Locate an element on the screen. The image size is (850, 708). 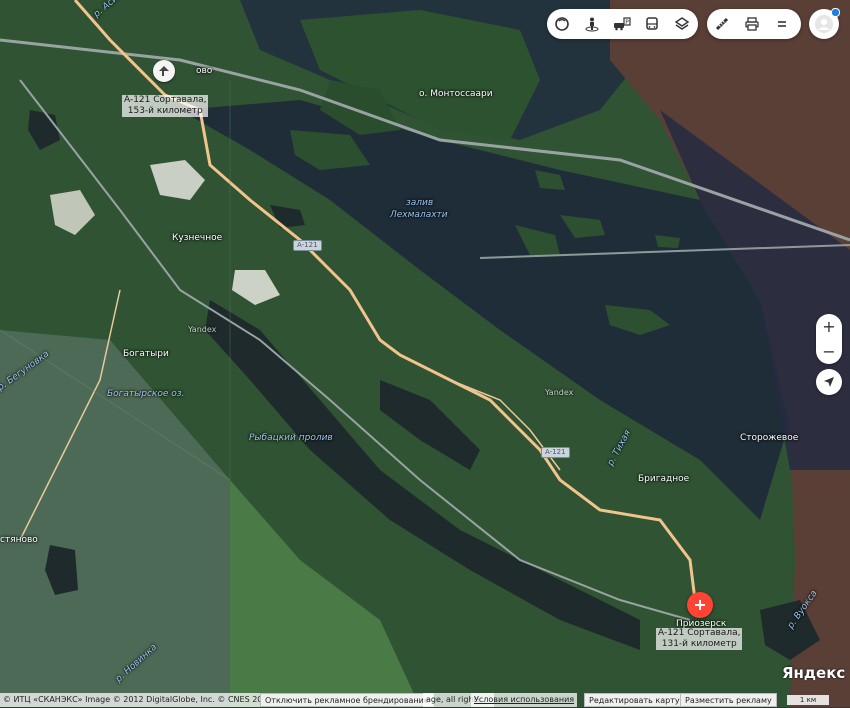
transit-button is located at coordinates (652, 24).